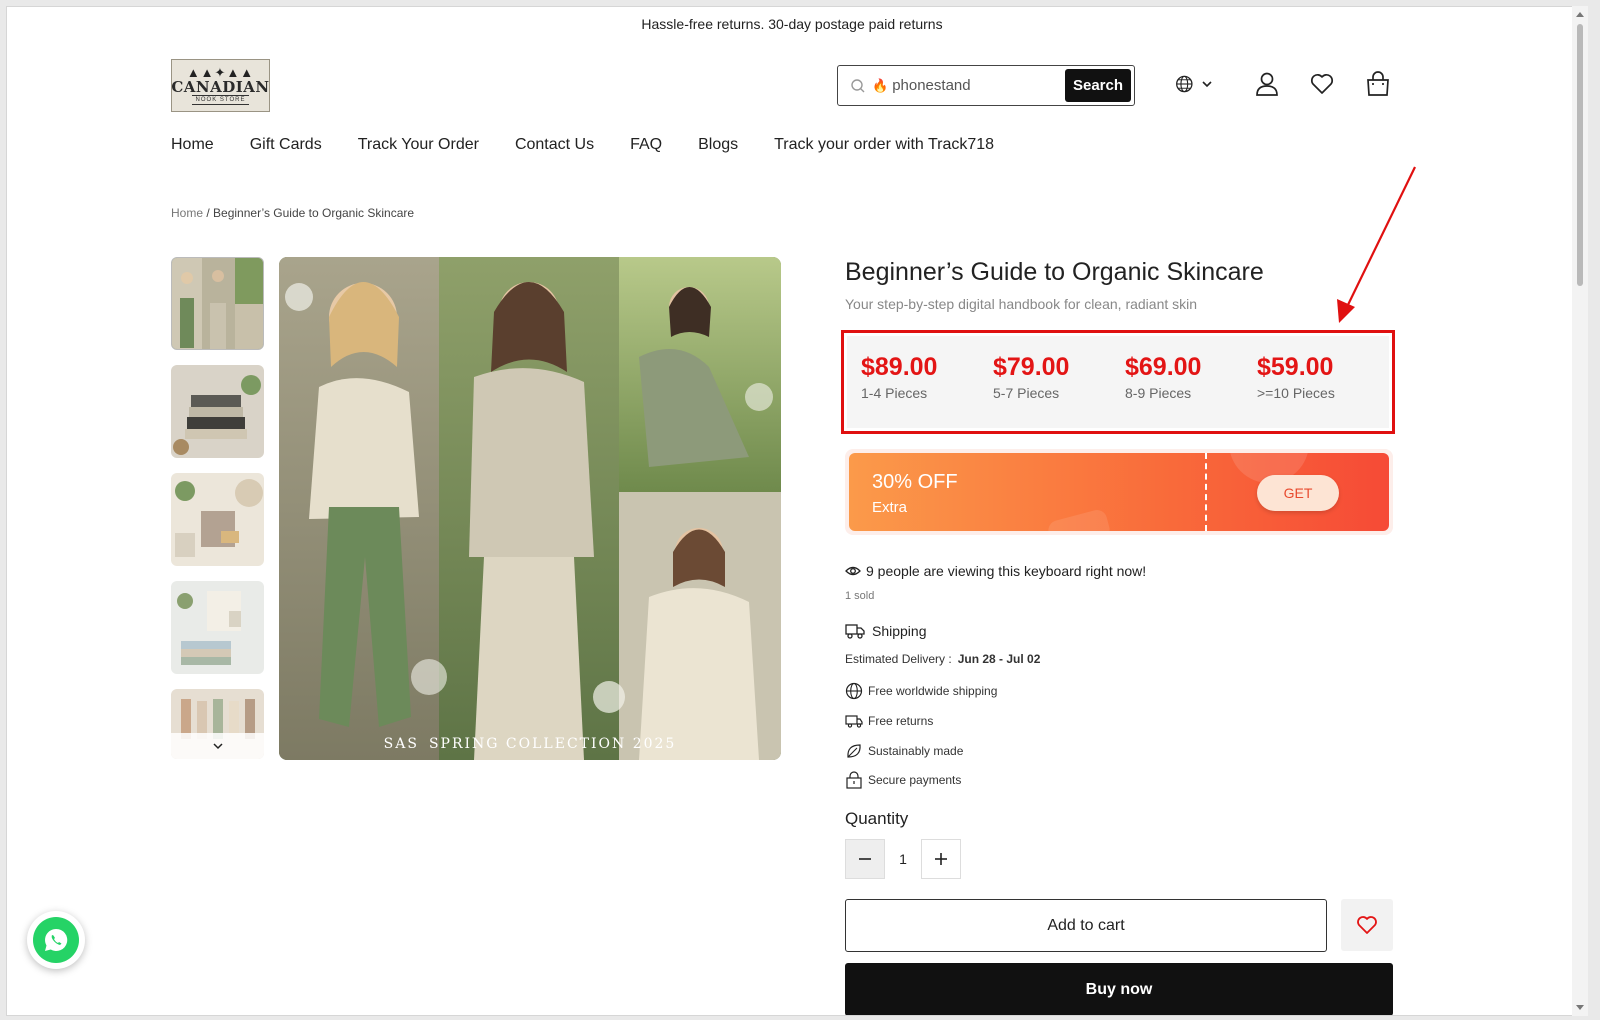 Image resolution: width=1600 pixels, height=1020 pixels. I want to click on nav-track718: Track your order with Track718, so click(884, 145).